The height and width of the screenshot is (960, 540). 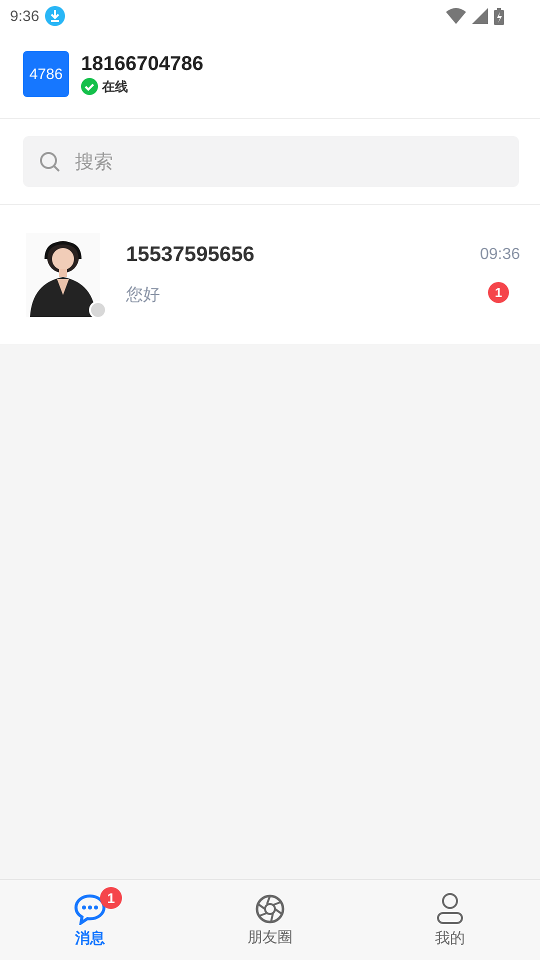 I want to click on search-field: 搜索, so click(x=271, y=161).